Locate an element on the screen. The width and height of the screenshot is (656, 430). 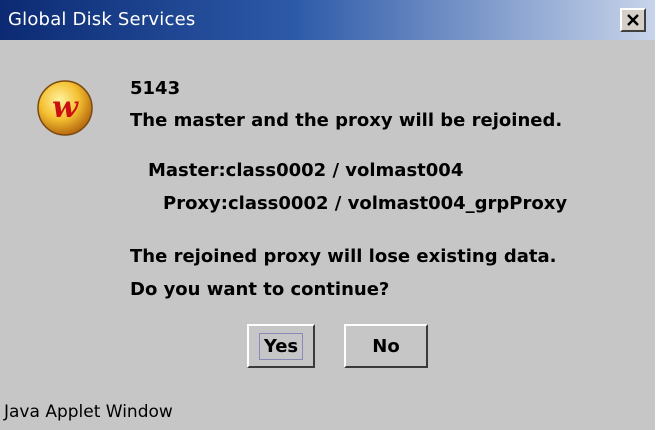
title-bar: Global Disk Services is located at coordinates (327, 20).